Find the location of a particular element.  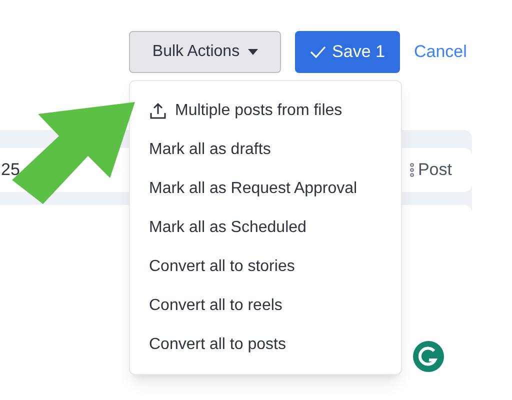

menu-item: Mark all as Request Approval is located at coordinates (265, 188).